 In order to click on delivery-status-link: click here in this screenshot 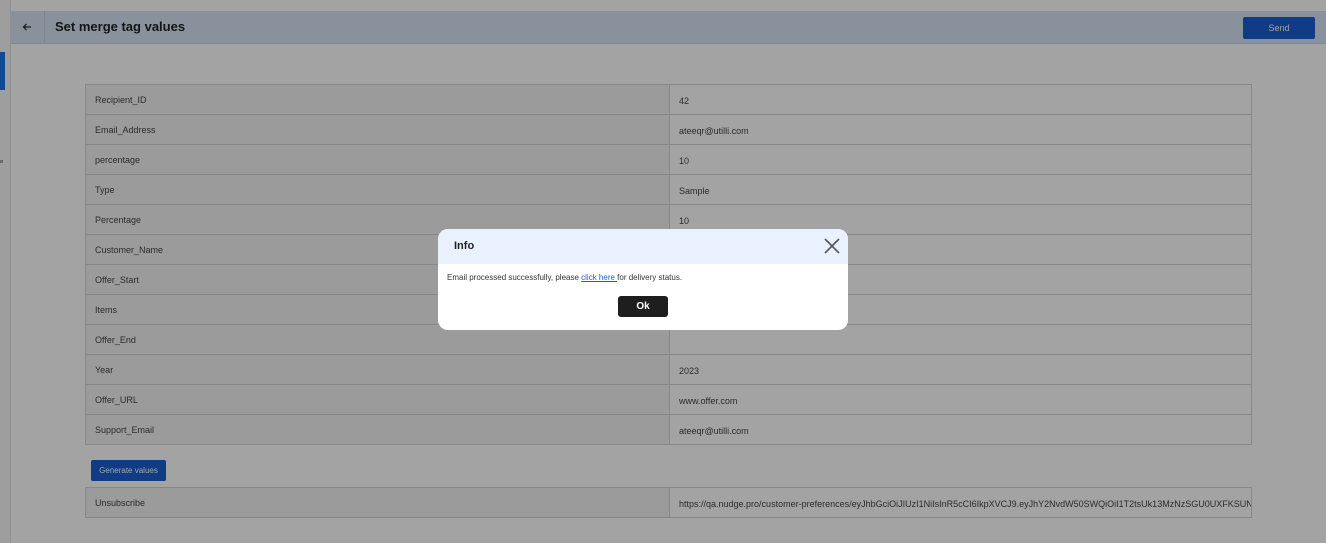, I will do `click(599, 277)`.